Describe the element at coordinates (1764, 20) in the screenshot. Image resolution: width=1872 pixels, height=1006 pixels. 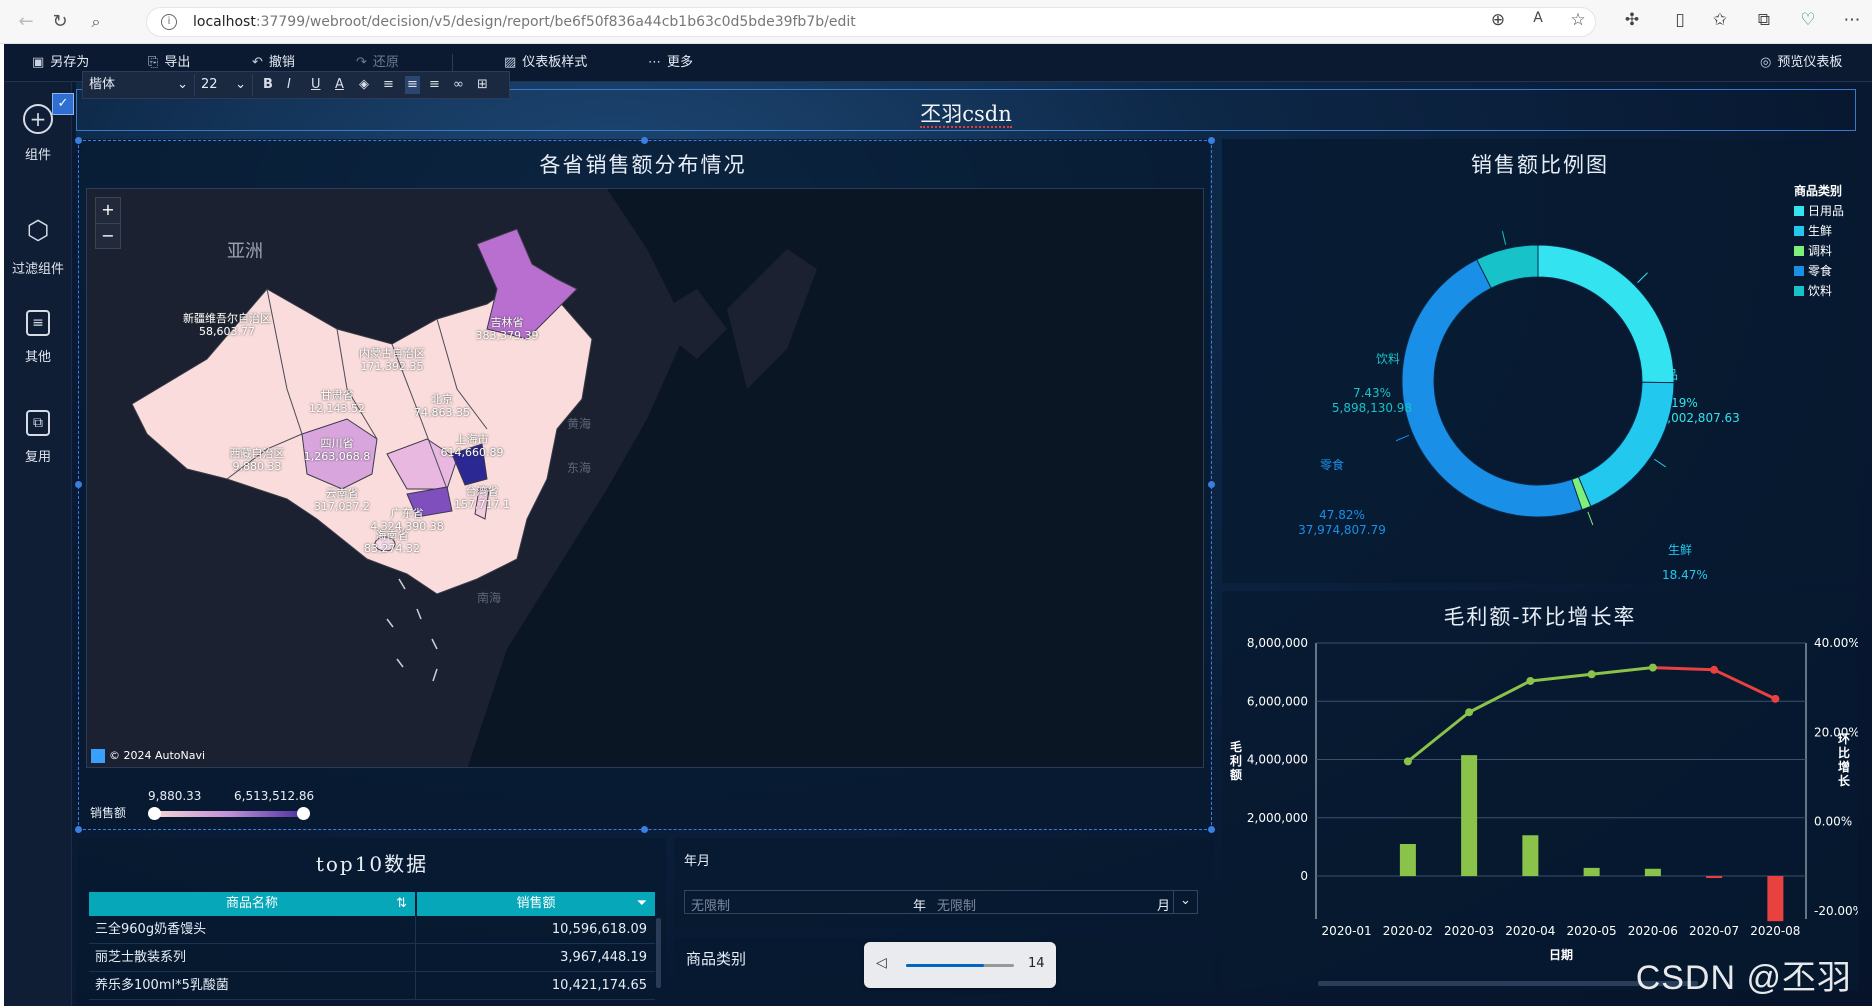
I see `collections-icon: ⧉` at that location.